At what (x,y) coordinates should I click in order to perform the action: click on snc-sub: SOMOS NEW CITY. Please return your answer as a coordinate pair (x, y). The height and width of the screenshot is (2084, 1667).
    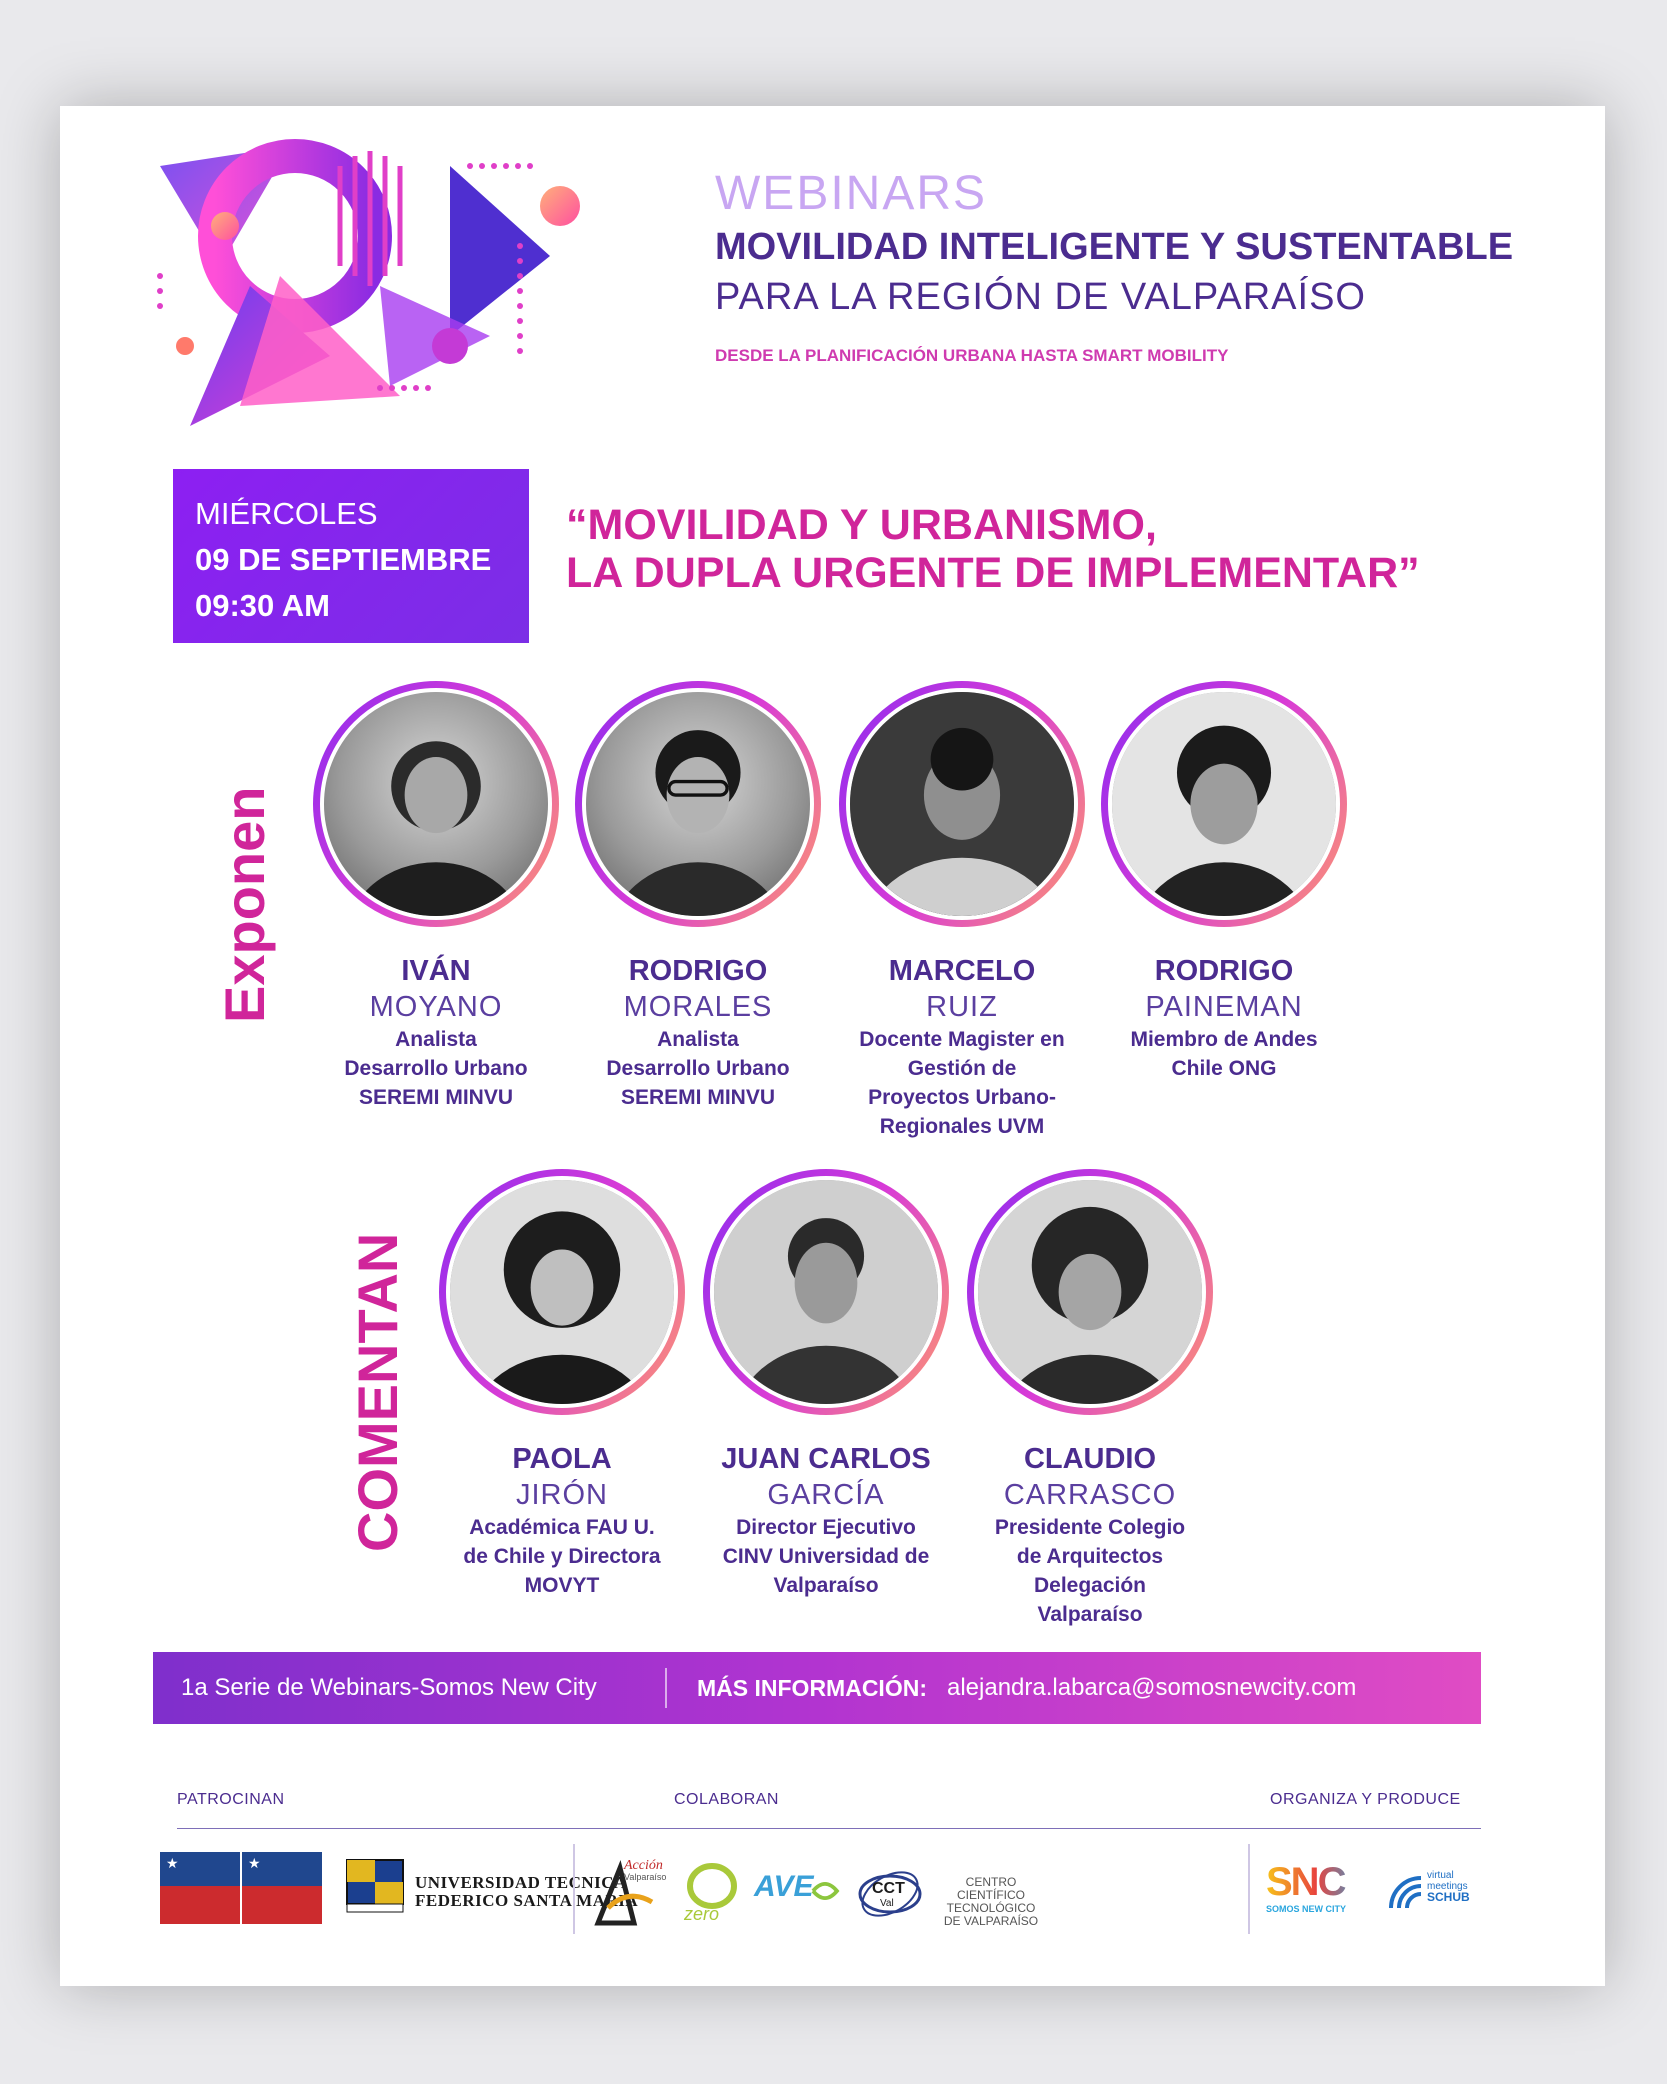
    Looking at the image, I should click on (1306, 1909).